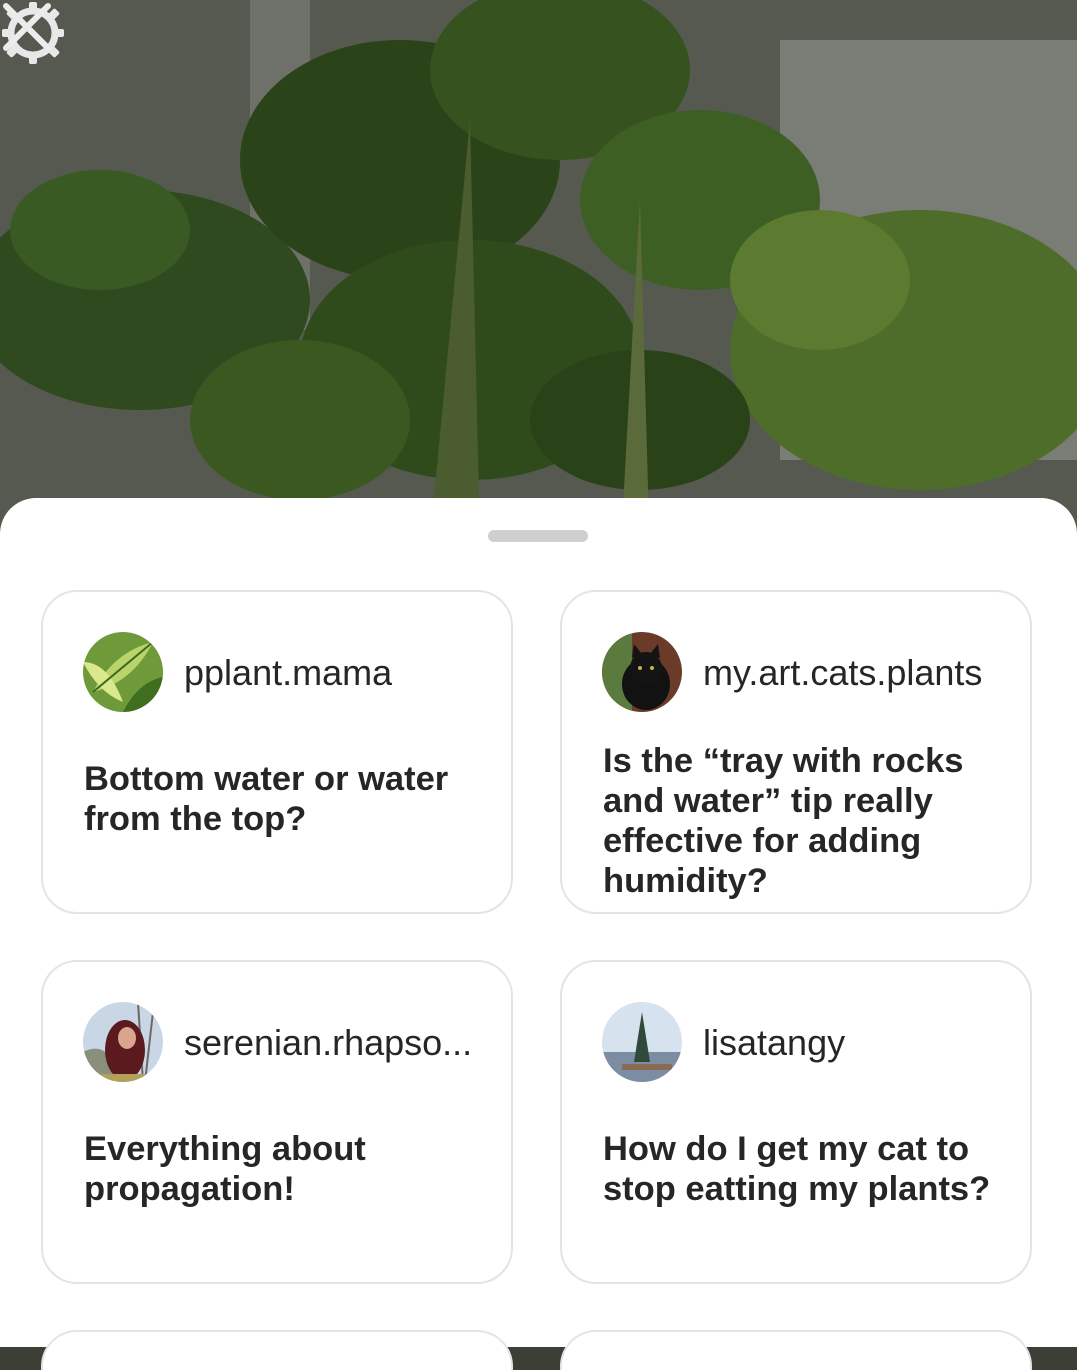 The height and width of the screenshot is (1370, 1077). I want to click on sheet-drag-handle, so click(538, 536).